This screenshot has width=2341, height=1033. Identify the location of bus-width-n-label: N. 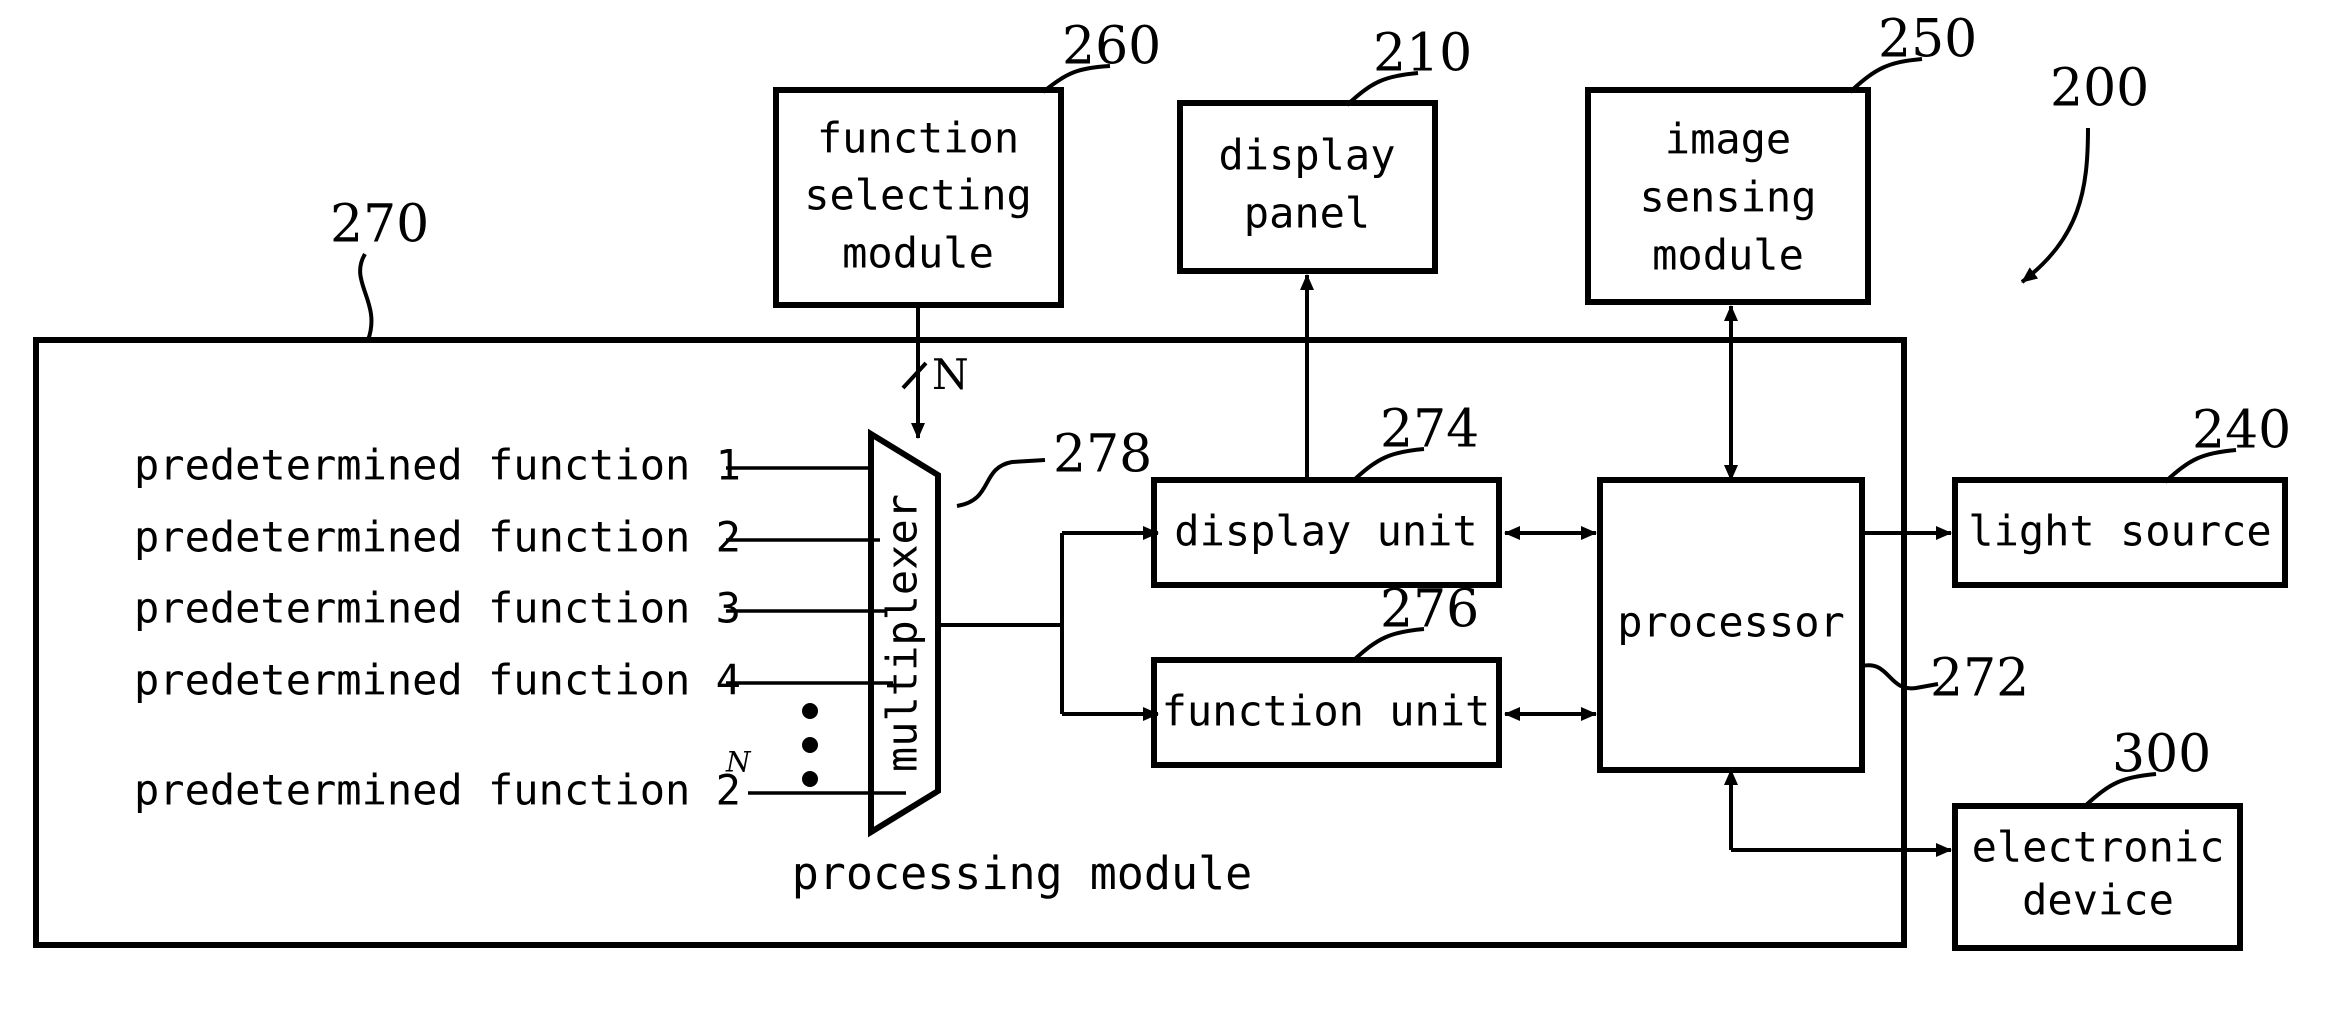
(950, 374).